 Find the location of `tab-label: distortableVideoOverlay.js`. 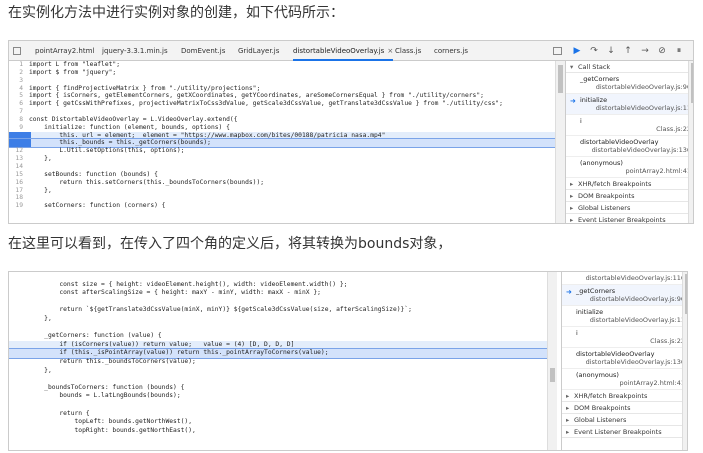

tab-label: distortableVideoOverlay.js is located at coordinates (339, 51).